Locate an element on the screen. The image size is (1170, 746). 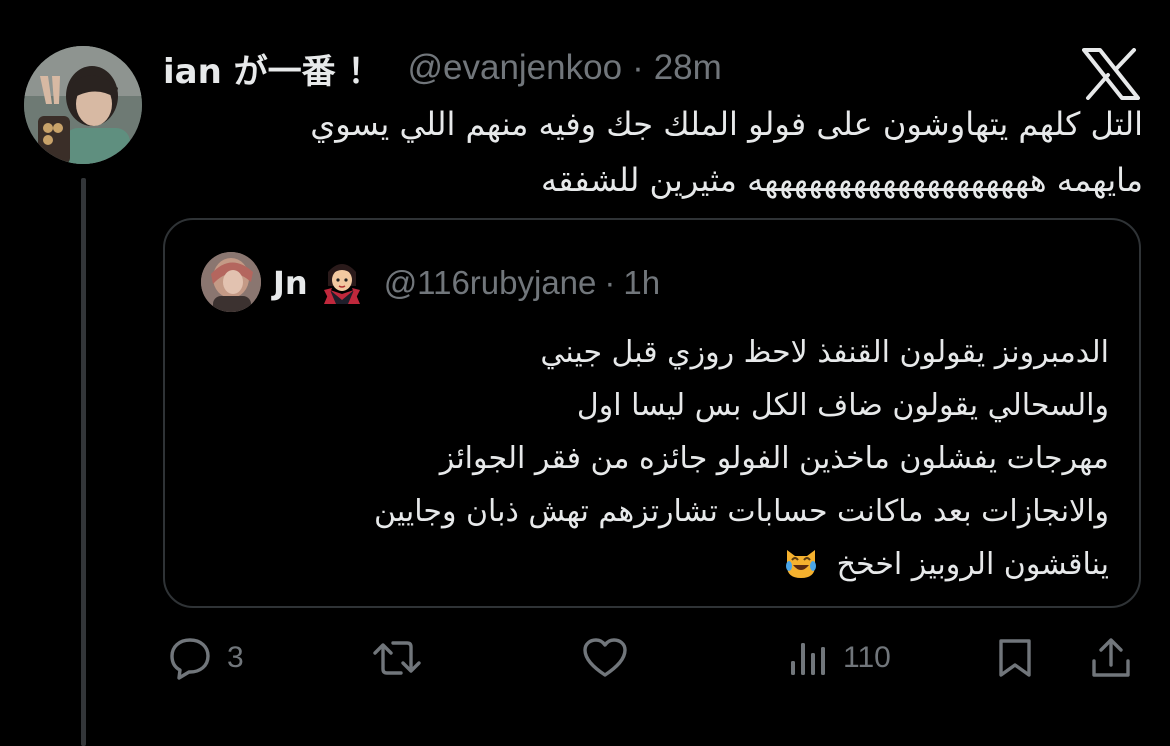
reply-button: 3 is located at coordinates (205, 658).